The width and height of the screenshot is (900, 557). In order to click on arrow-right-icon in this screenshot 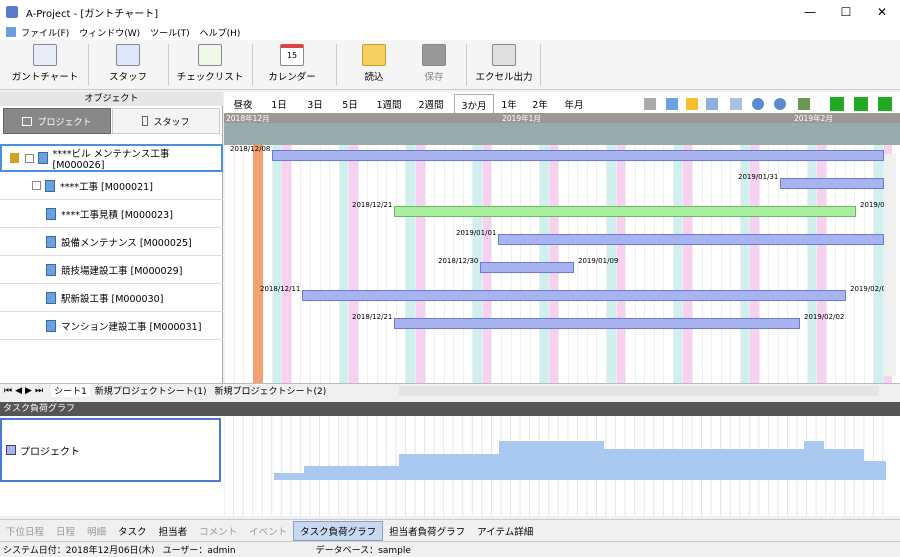, I will do `click(885, 104)`.